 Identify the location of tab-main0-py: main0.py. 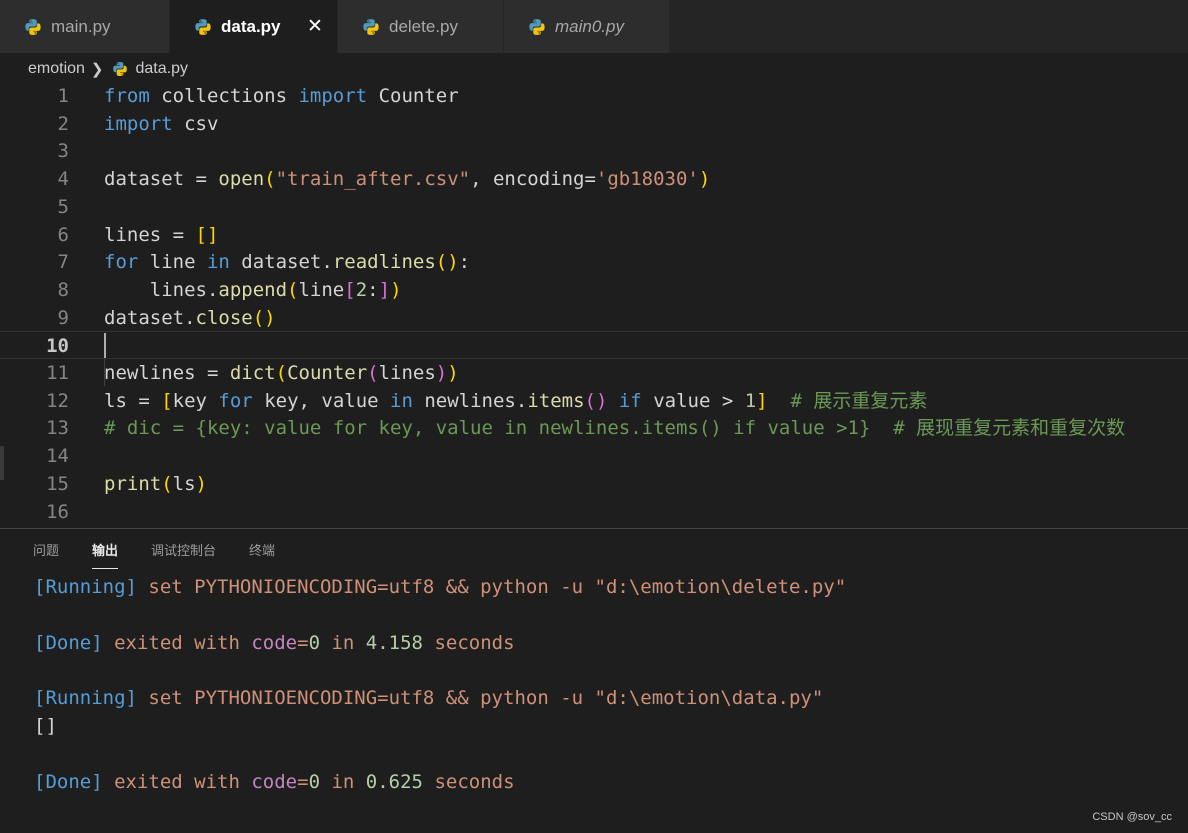
(587, 26).